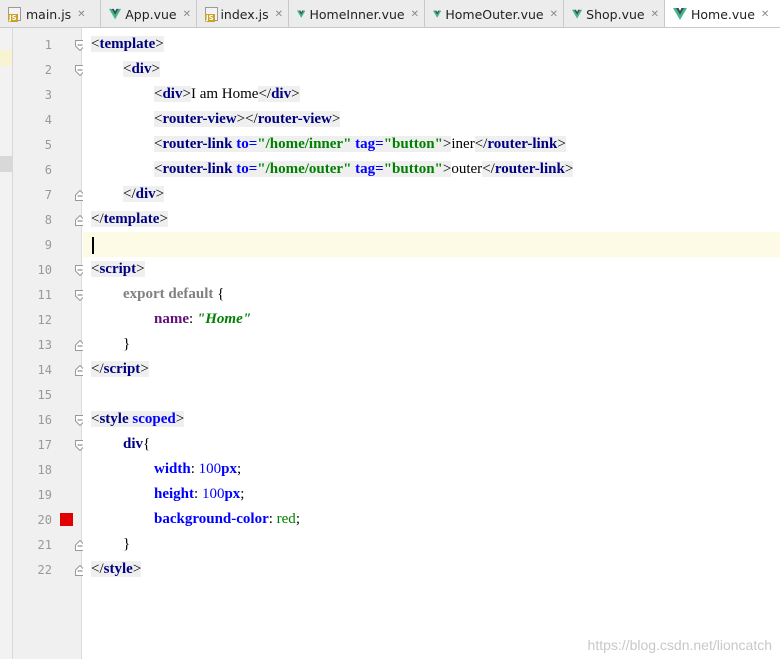 The image size is (780, 659). I want to click on line-number: 10, so click(44, 270).